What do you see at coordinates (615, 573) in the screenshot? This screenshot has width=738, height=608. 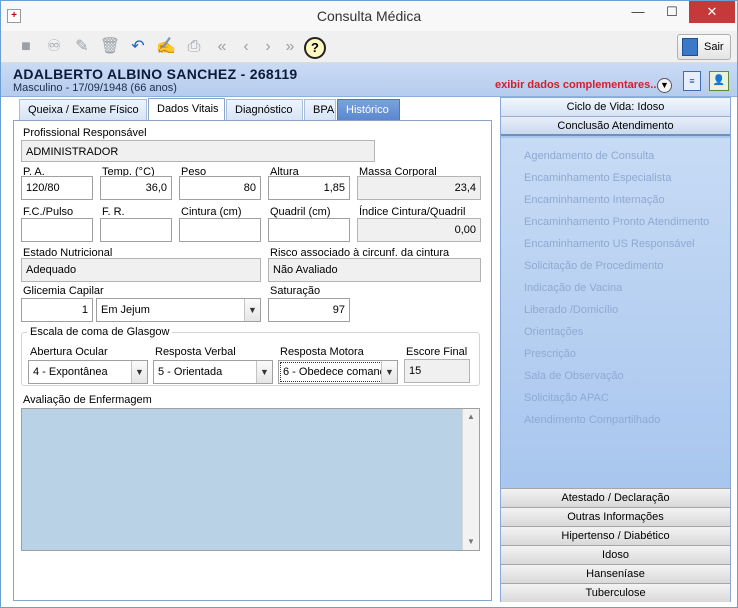 I see `sidebar-section-hanseniase: Hanseníase` at bounding box center [615, 573].